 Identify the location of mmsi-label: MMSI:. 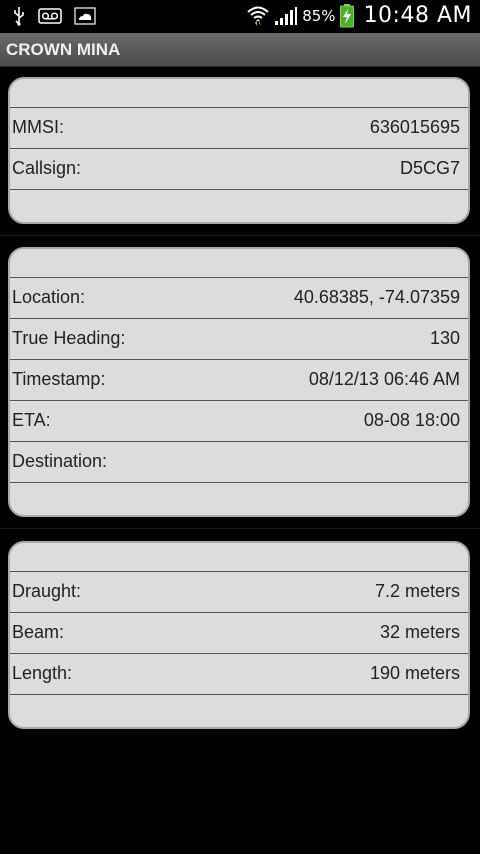
(38, 127).